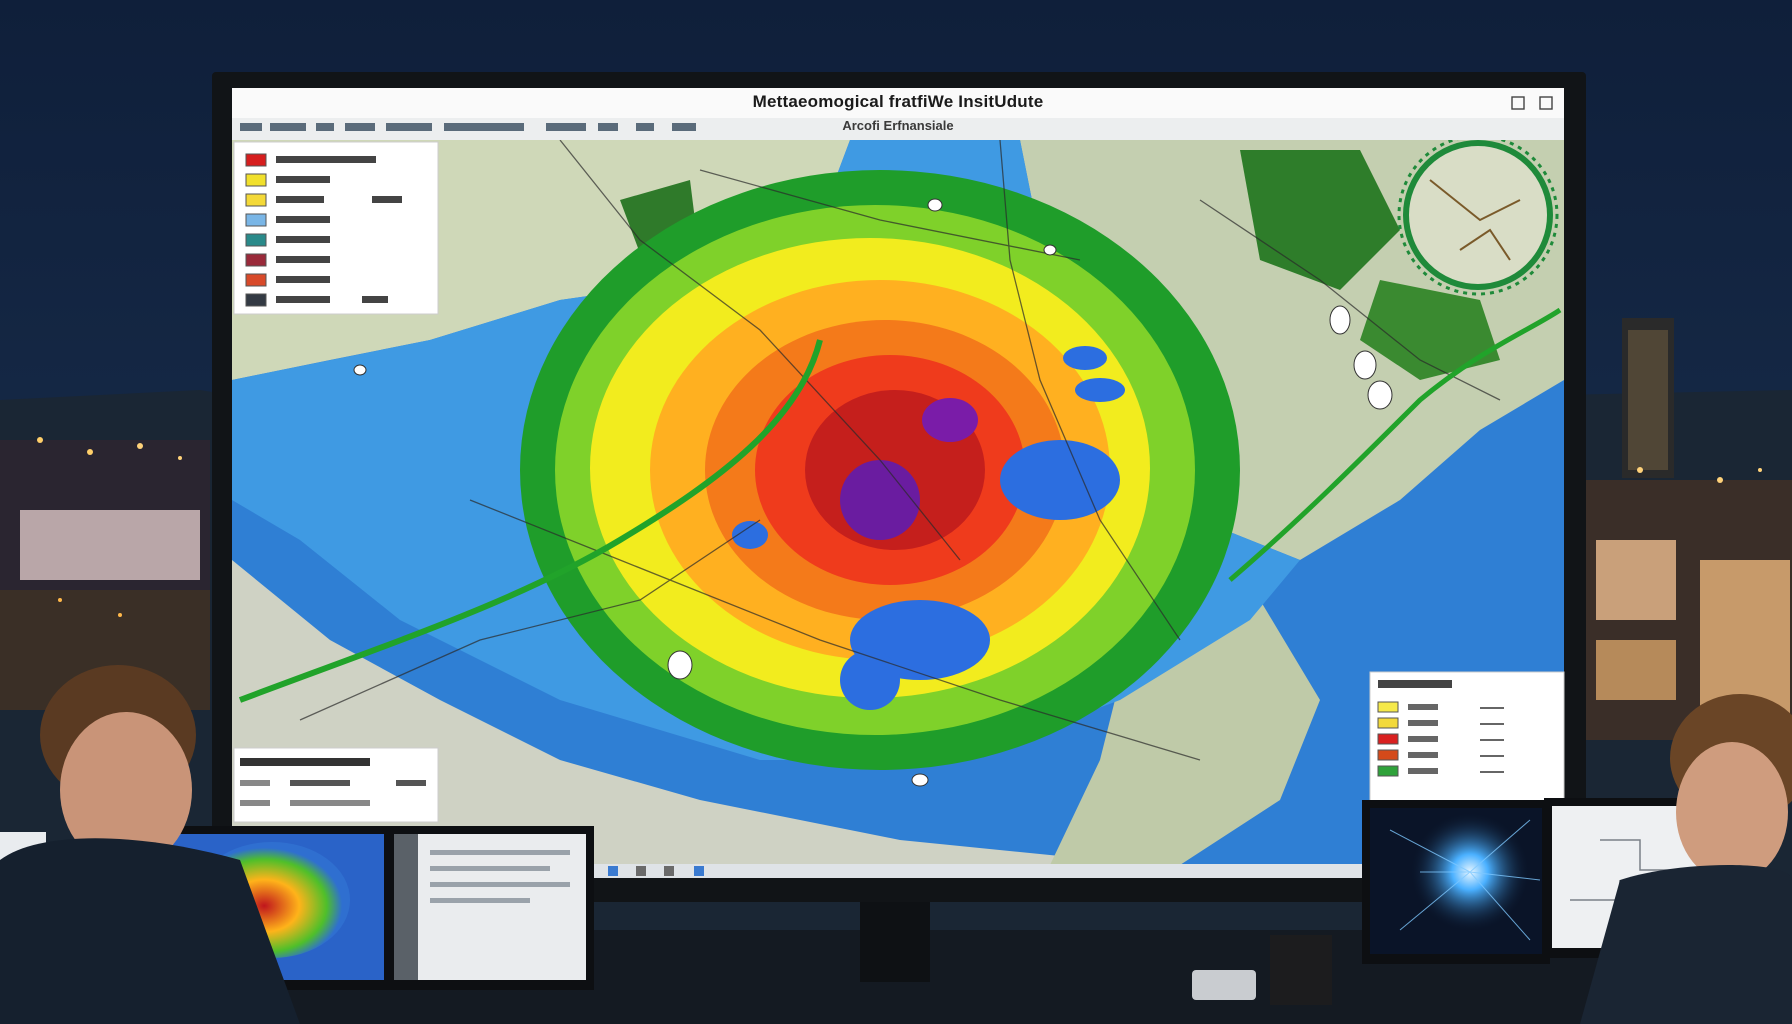 The image size is (1792, 1024). Describe the element at coordinates (898, 105) in the screenshot. I see `title-bar` at that location.